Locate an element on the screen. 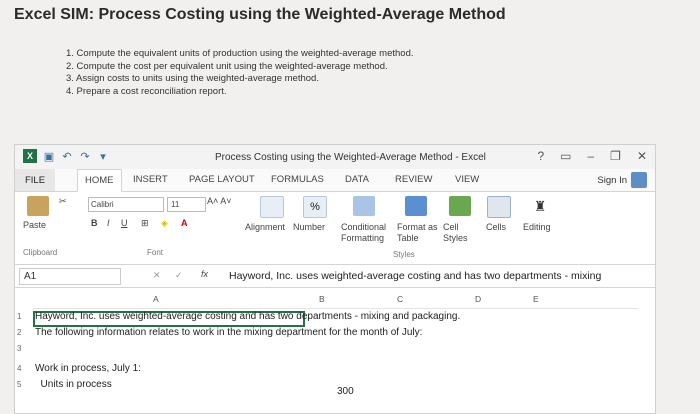 The width and height of the screenshot is (700, 414). paste-label: Paste is located at coordinates (35, 225).